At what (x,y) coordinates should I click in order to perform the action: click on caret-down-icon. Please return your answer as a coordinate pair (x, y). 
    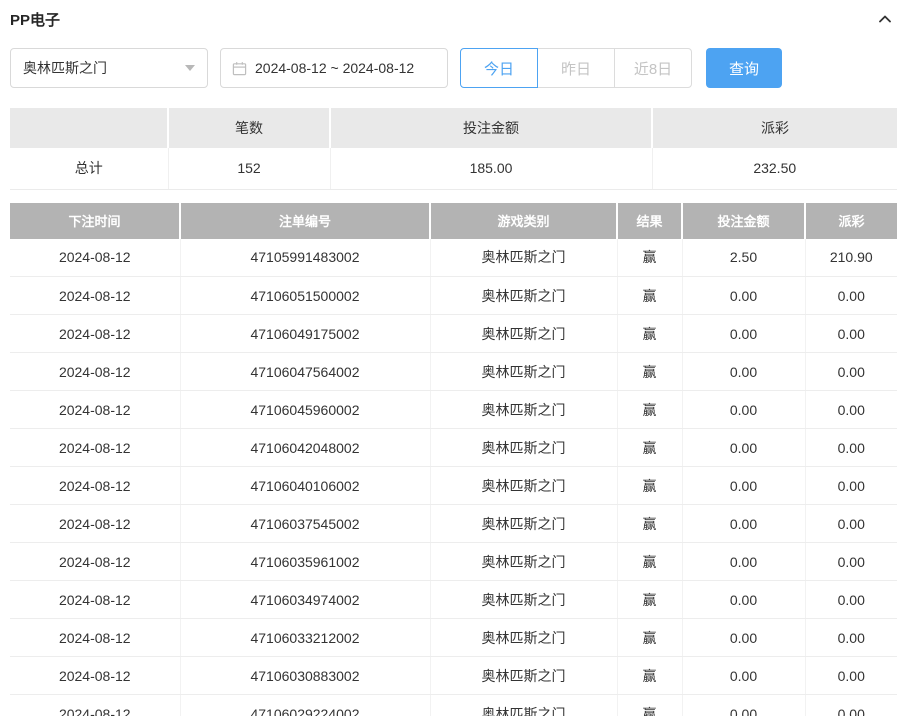
    Looking at the image, I should click on (190, 68).